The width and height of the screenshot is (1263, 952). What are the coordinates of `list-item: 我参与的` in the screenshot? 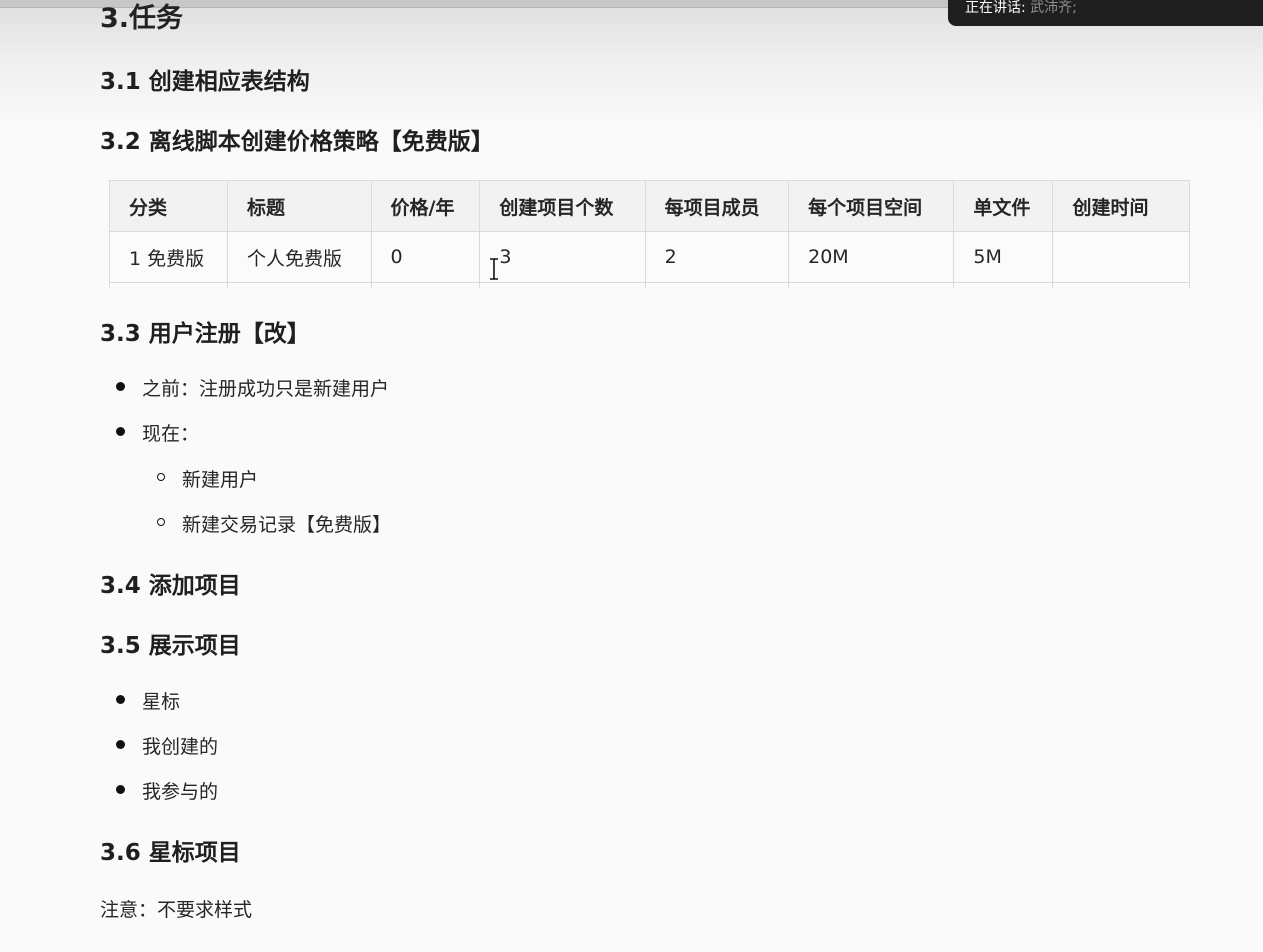 It's located at (167, 799).